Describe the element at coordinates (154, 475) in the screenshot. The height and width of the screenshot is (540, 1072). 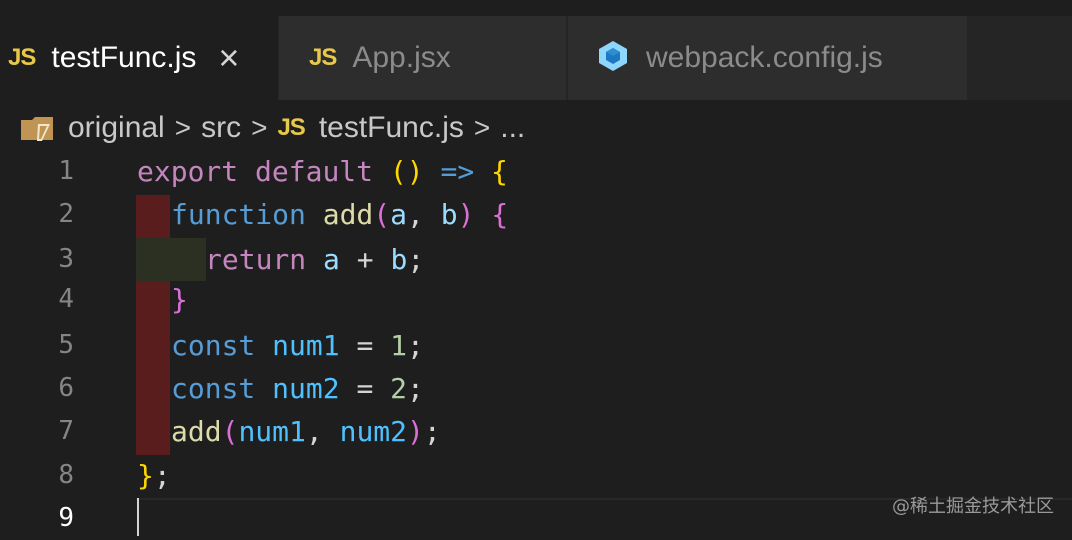
I see `code-text: };` at that location.